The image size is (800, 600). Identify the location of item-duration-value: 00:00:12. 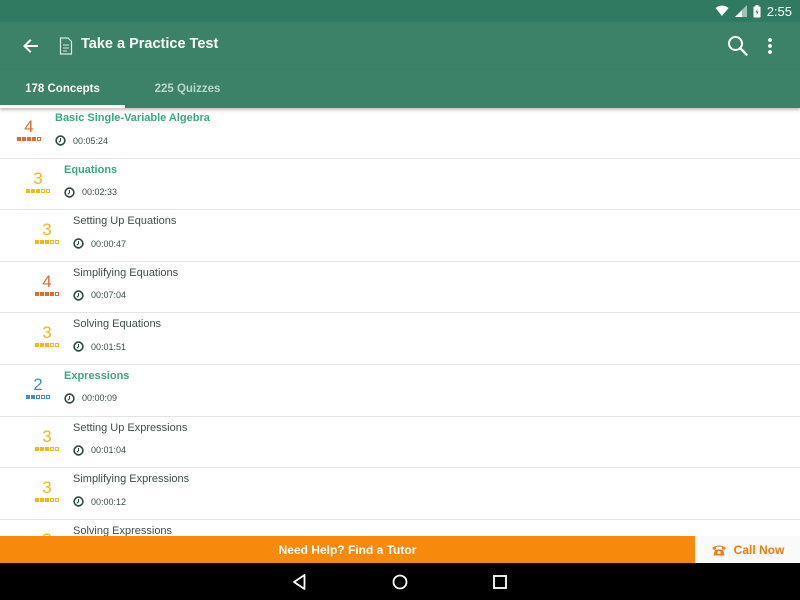
(109, 501).